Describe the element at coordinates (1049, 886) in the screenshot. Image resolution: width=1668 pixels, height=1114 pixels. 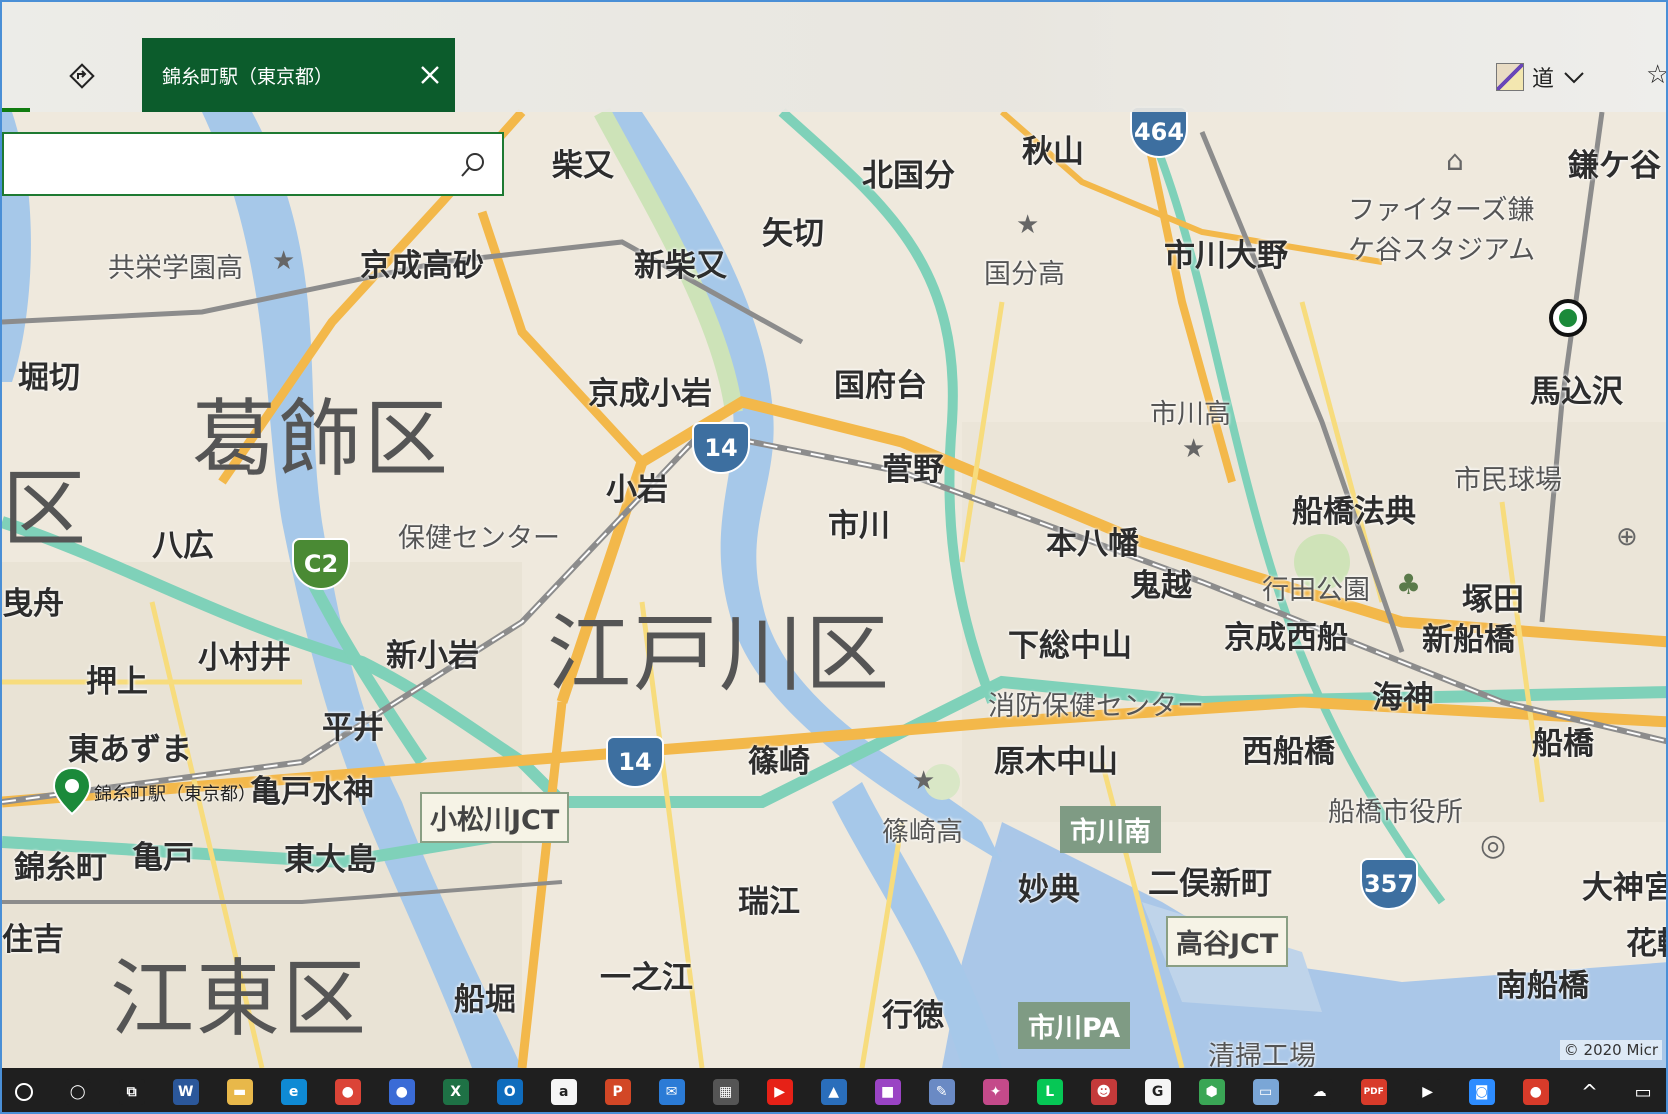
I see `station-label: 妙典` at that location.